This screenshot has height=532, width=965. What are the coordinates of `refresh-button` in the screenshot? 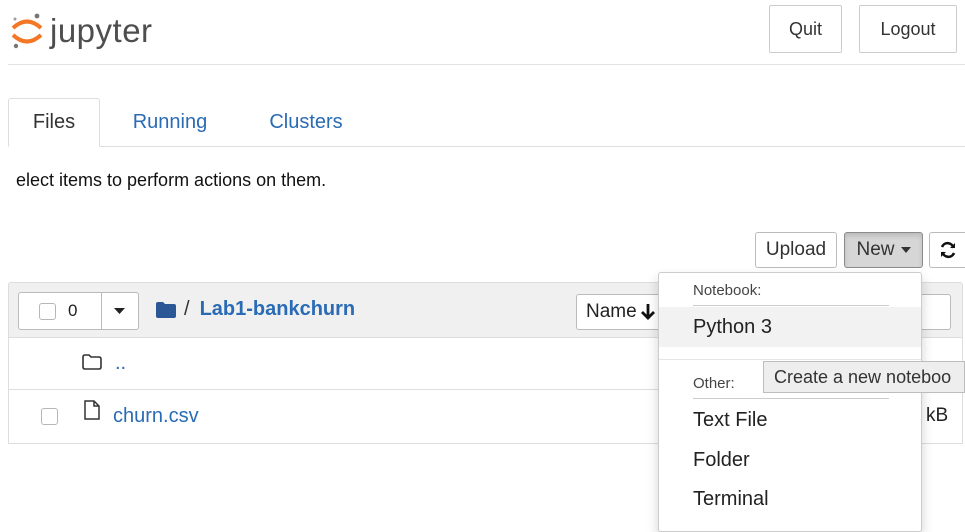 It's located at (947, 250).